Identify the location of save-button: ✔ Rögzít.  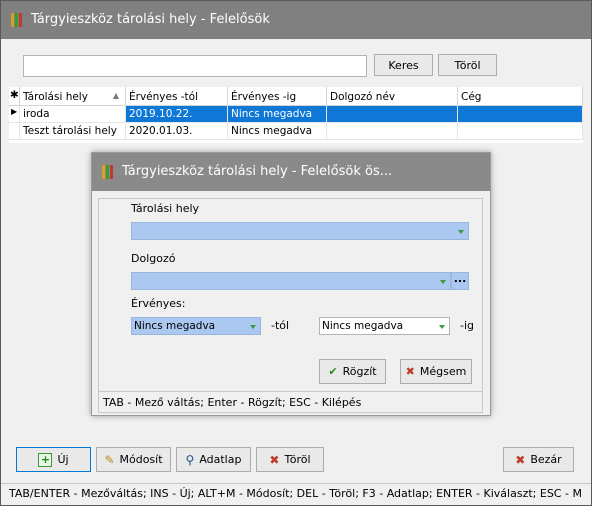
(352, 371).